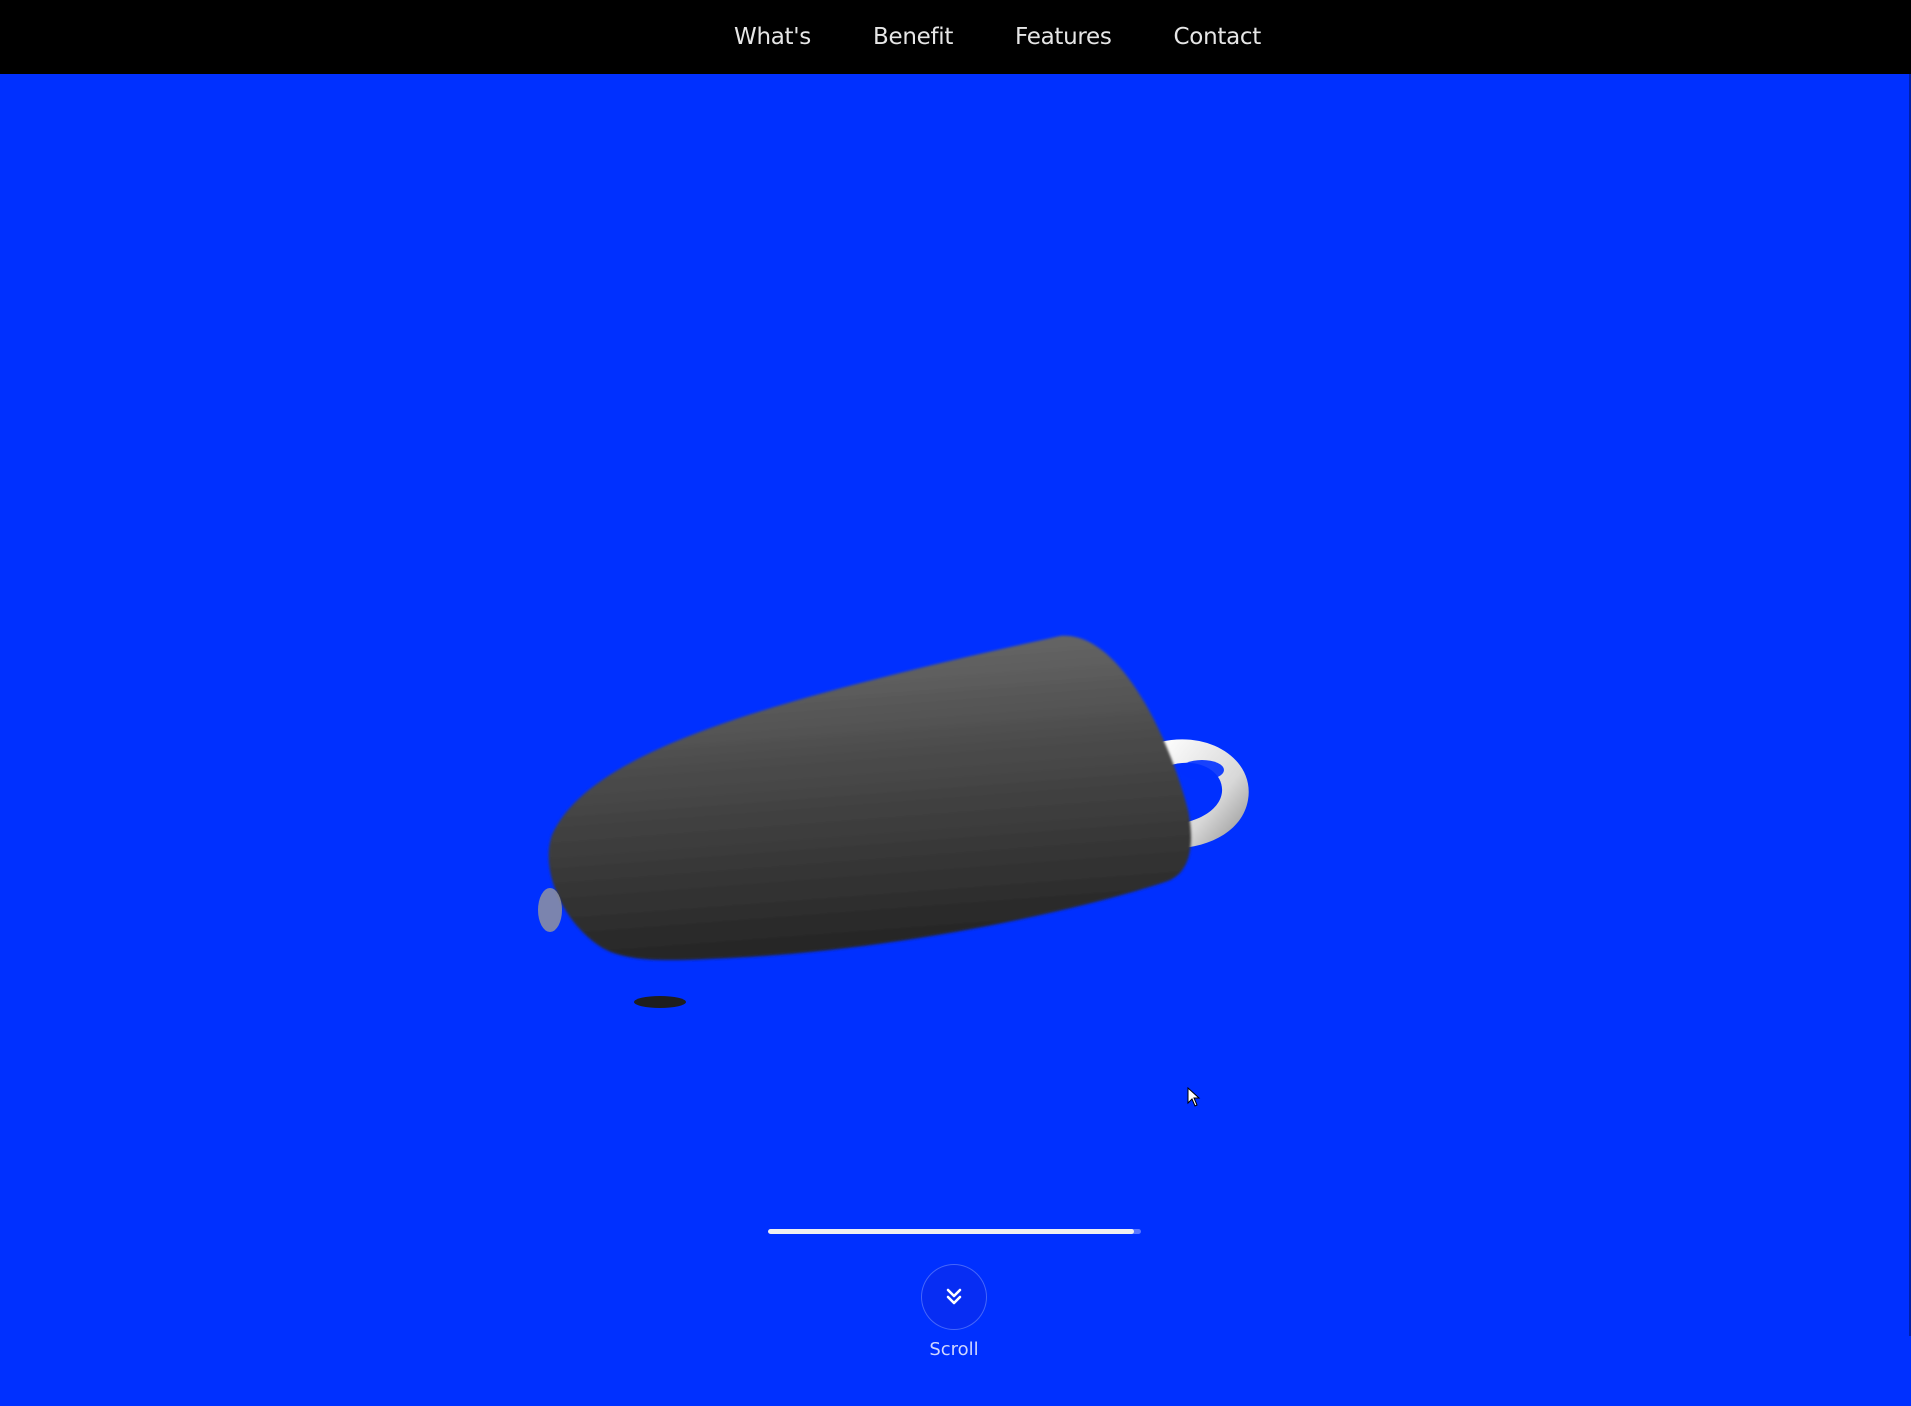 Image resolution: width=1911 pixels, height=1406 pixels. I want to click on nav-item-whats: What's, so click(772, 37).